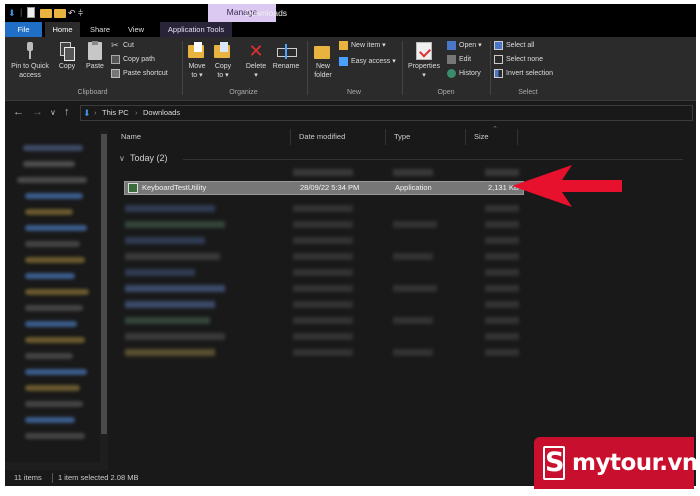 Image resolution: width=700 pixels, height=496 pixels. I want to click on select-none-button: Select none, so click(518, 59).